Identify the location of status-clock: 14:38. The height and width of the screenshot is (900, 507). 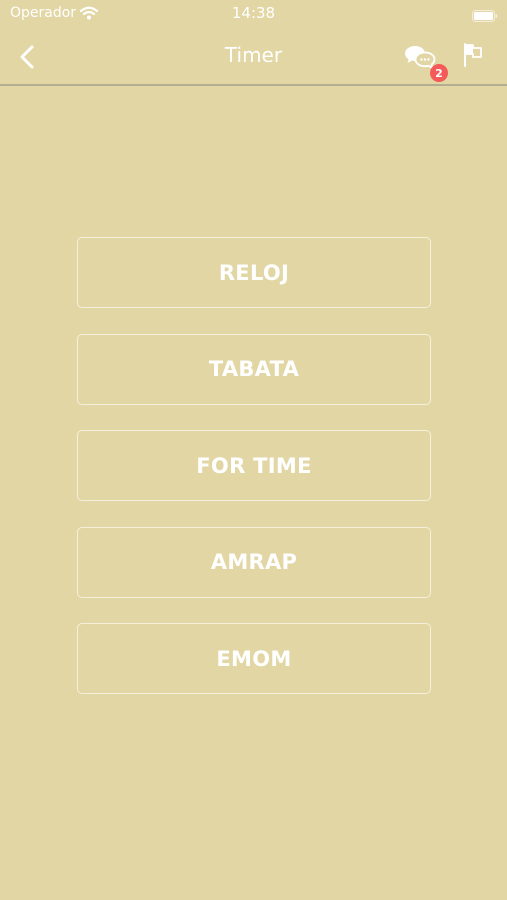
(253, 13).